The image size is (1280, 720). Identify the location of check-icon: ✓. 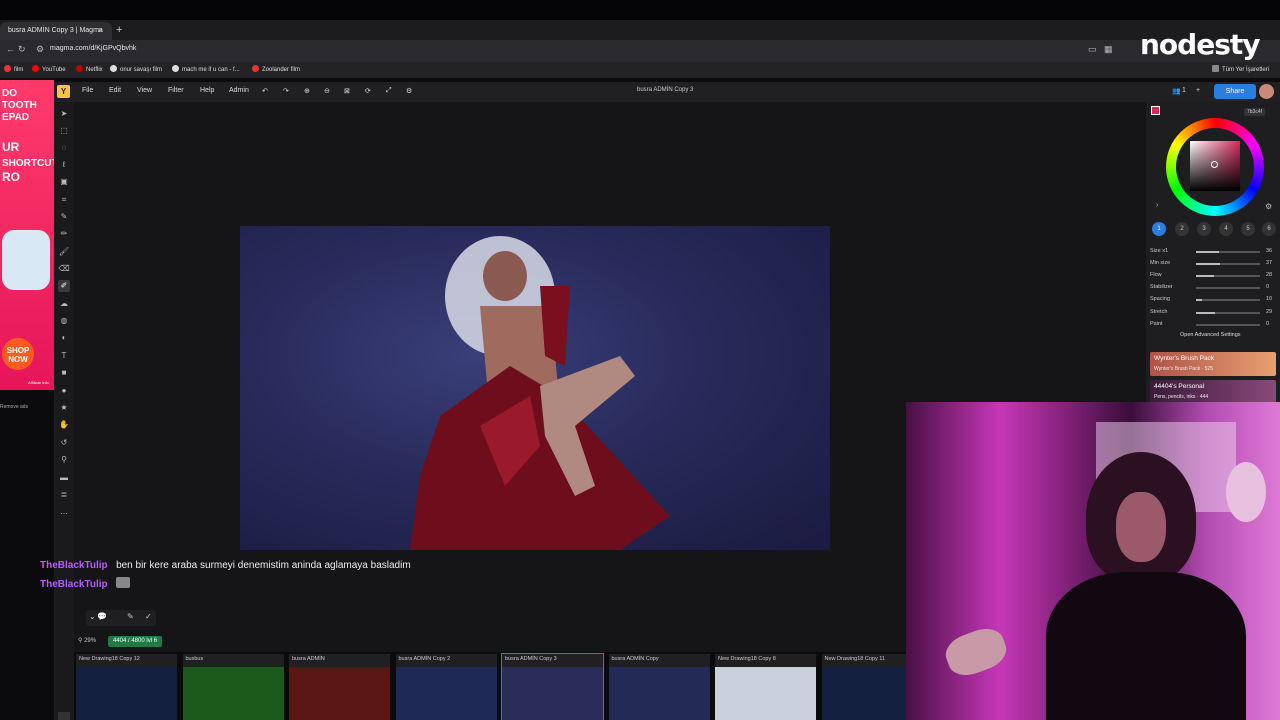
(148, 616).